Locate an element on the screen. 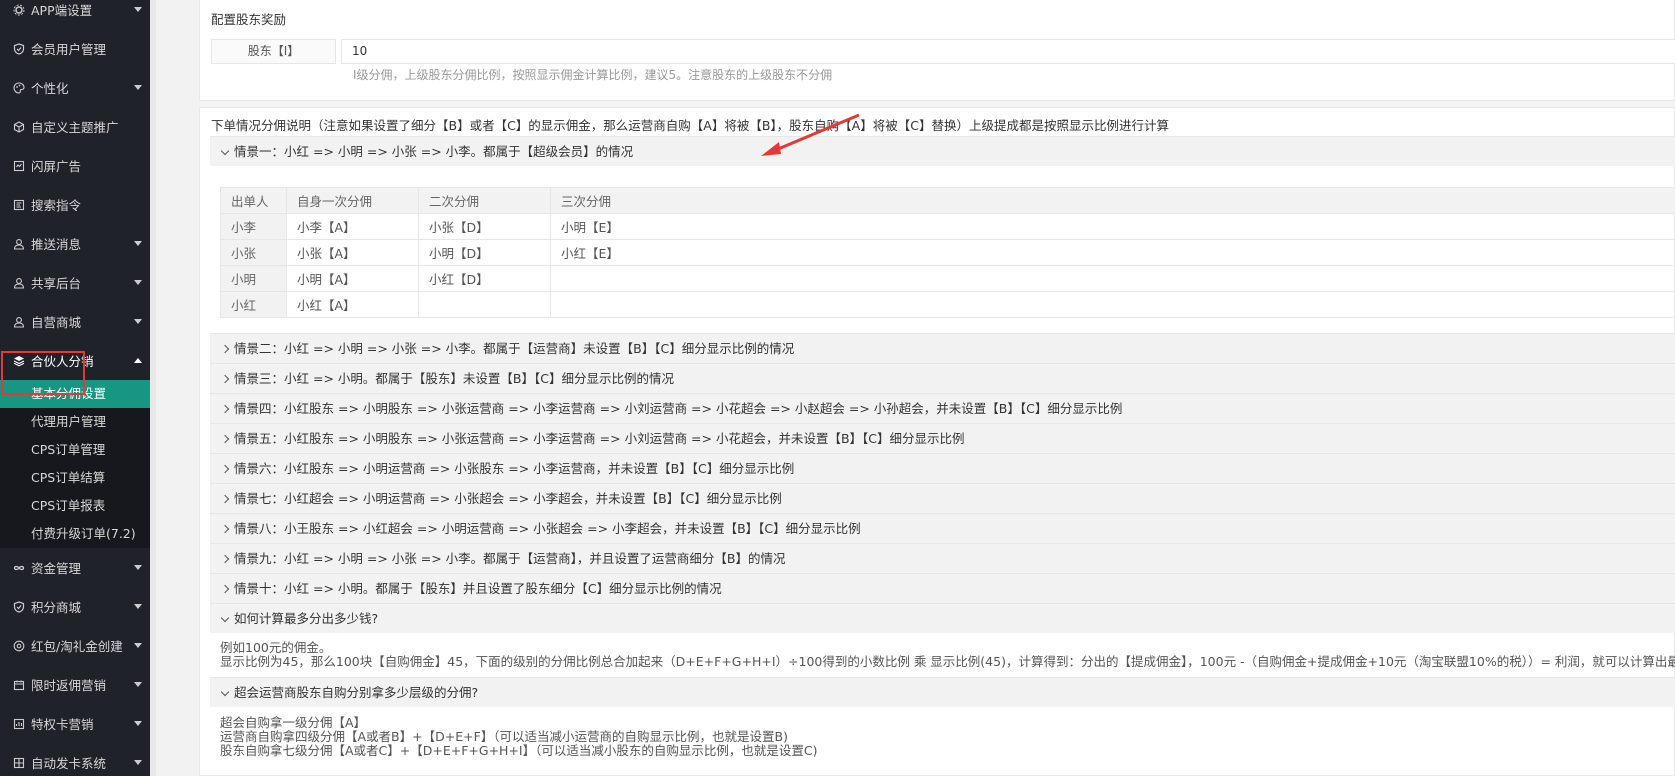  table-row: 小李 小李【A】 小张【D】 小明【E】 is located at coordinates (947, 226).